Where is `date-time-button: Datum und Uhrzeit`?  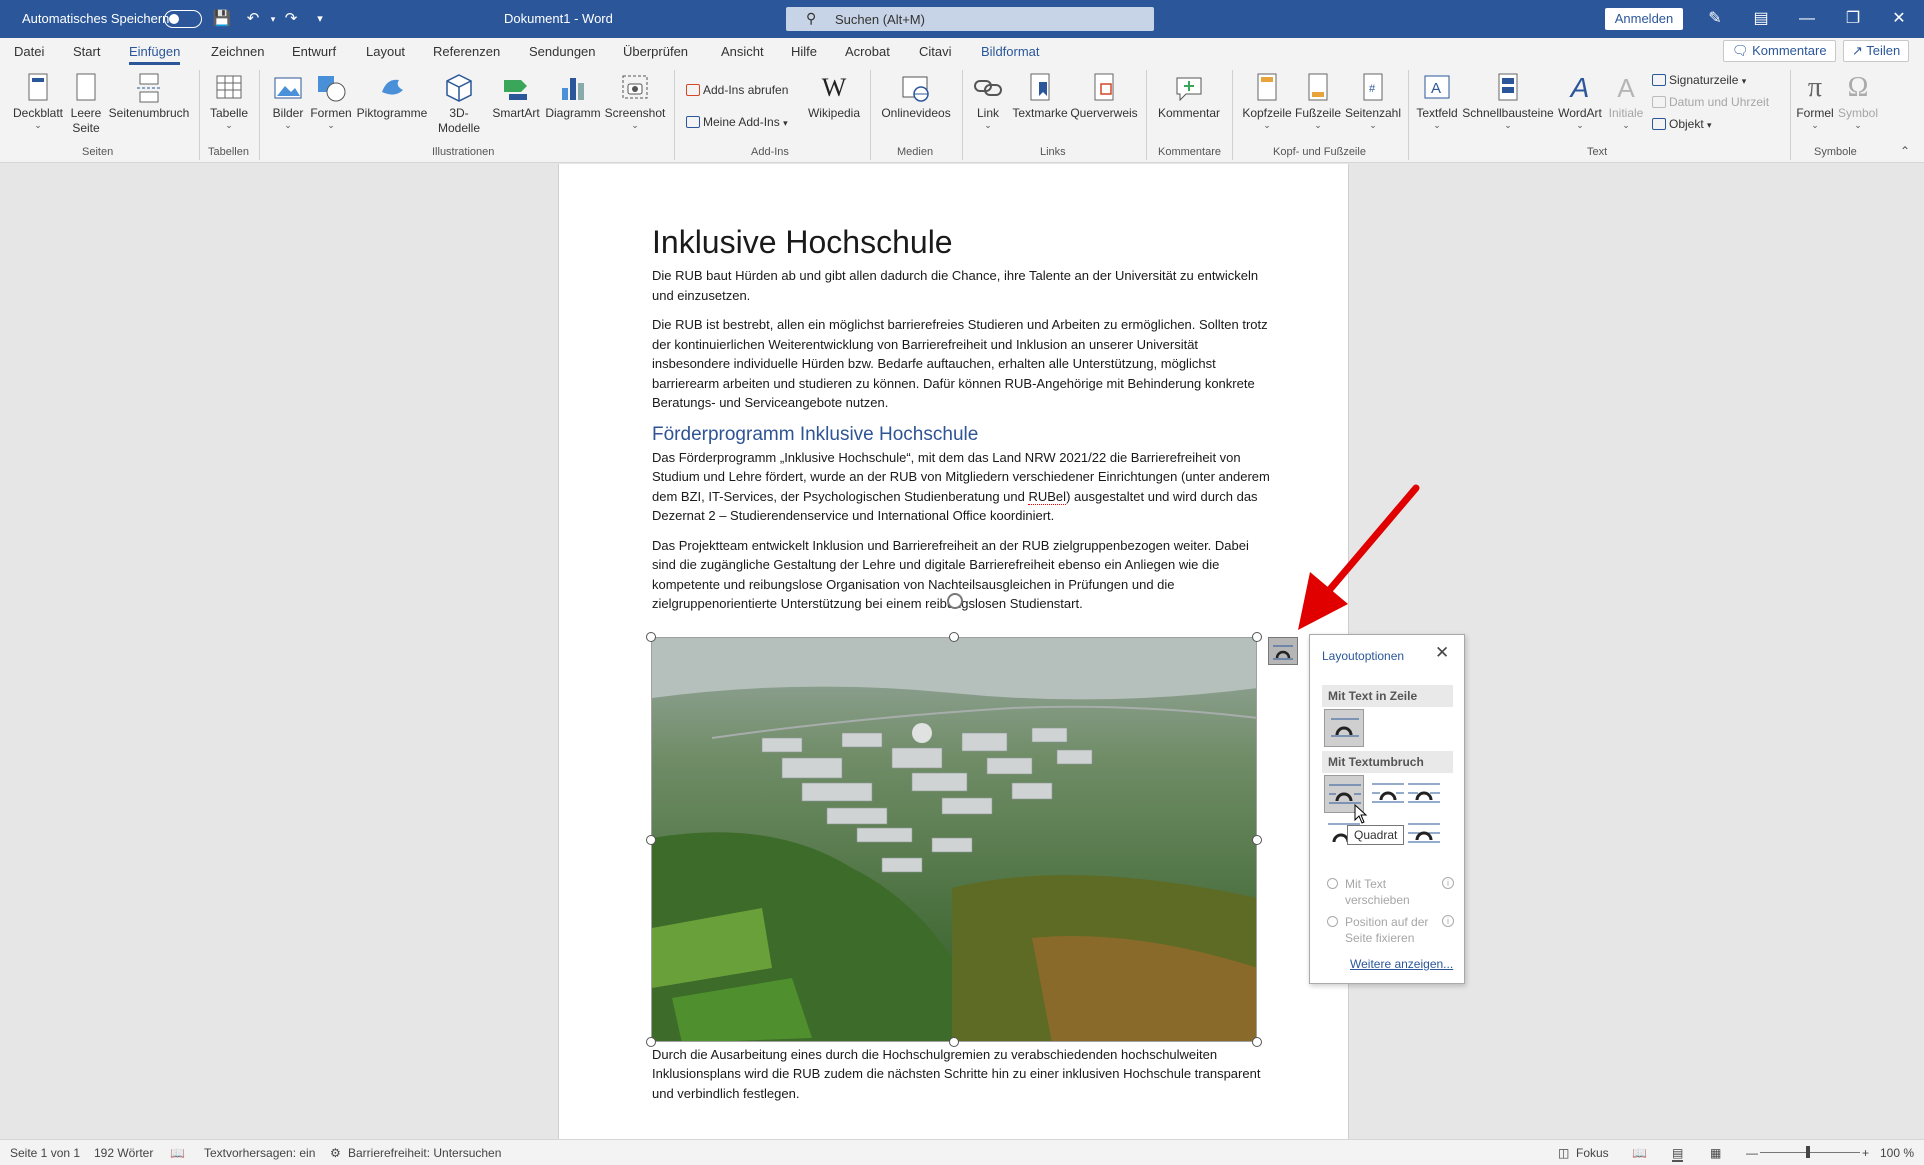
date-time-button: Datum und Uhrzeit is located at coordinates (1710, 102).